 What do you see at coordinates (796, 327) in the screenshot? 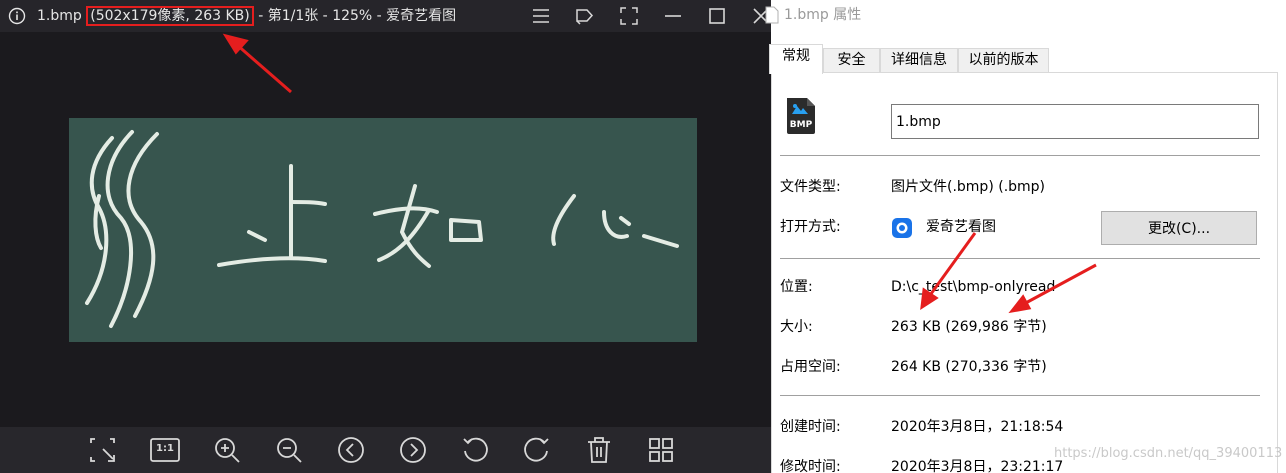
I see `size-label: 大小:` at bounding box center [796, 327].